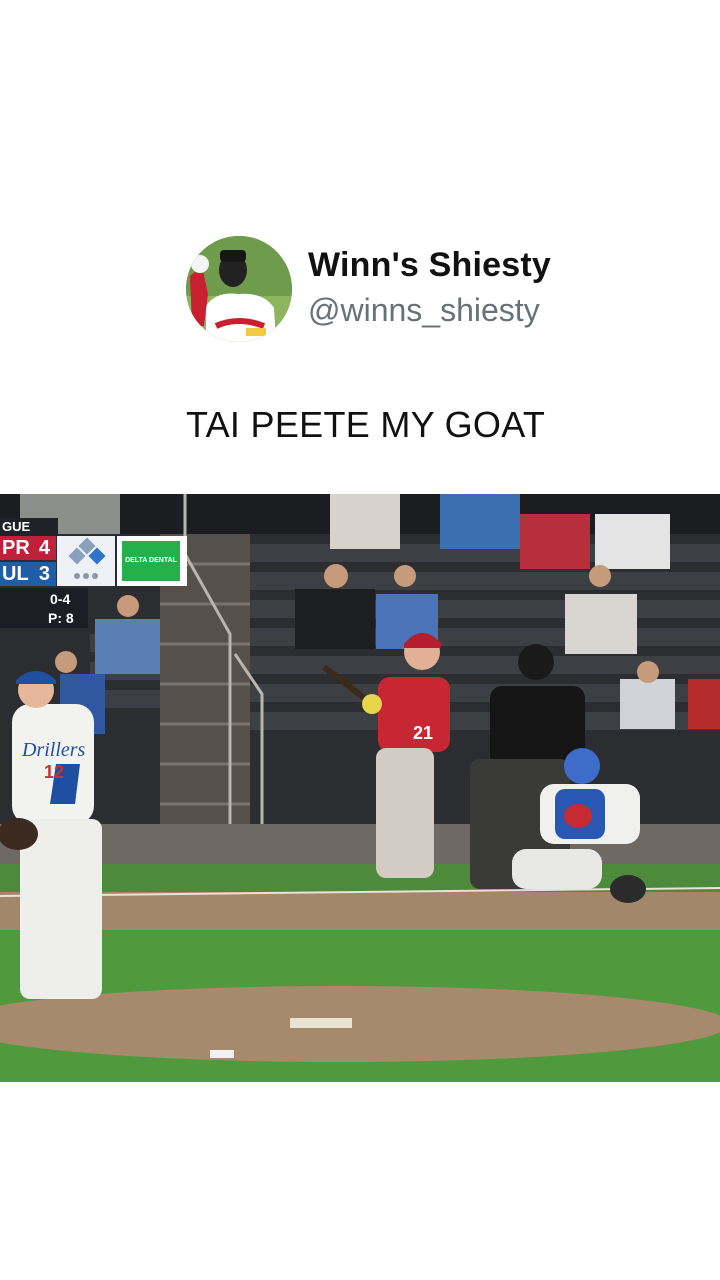  I want to click on pitch-count: P: 8, so click(61, 618).